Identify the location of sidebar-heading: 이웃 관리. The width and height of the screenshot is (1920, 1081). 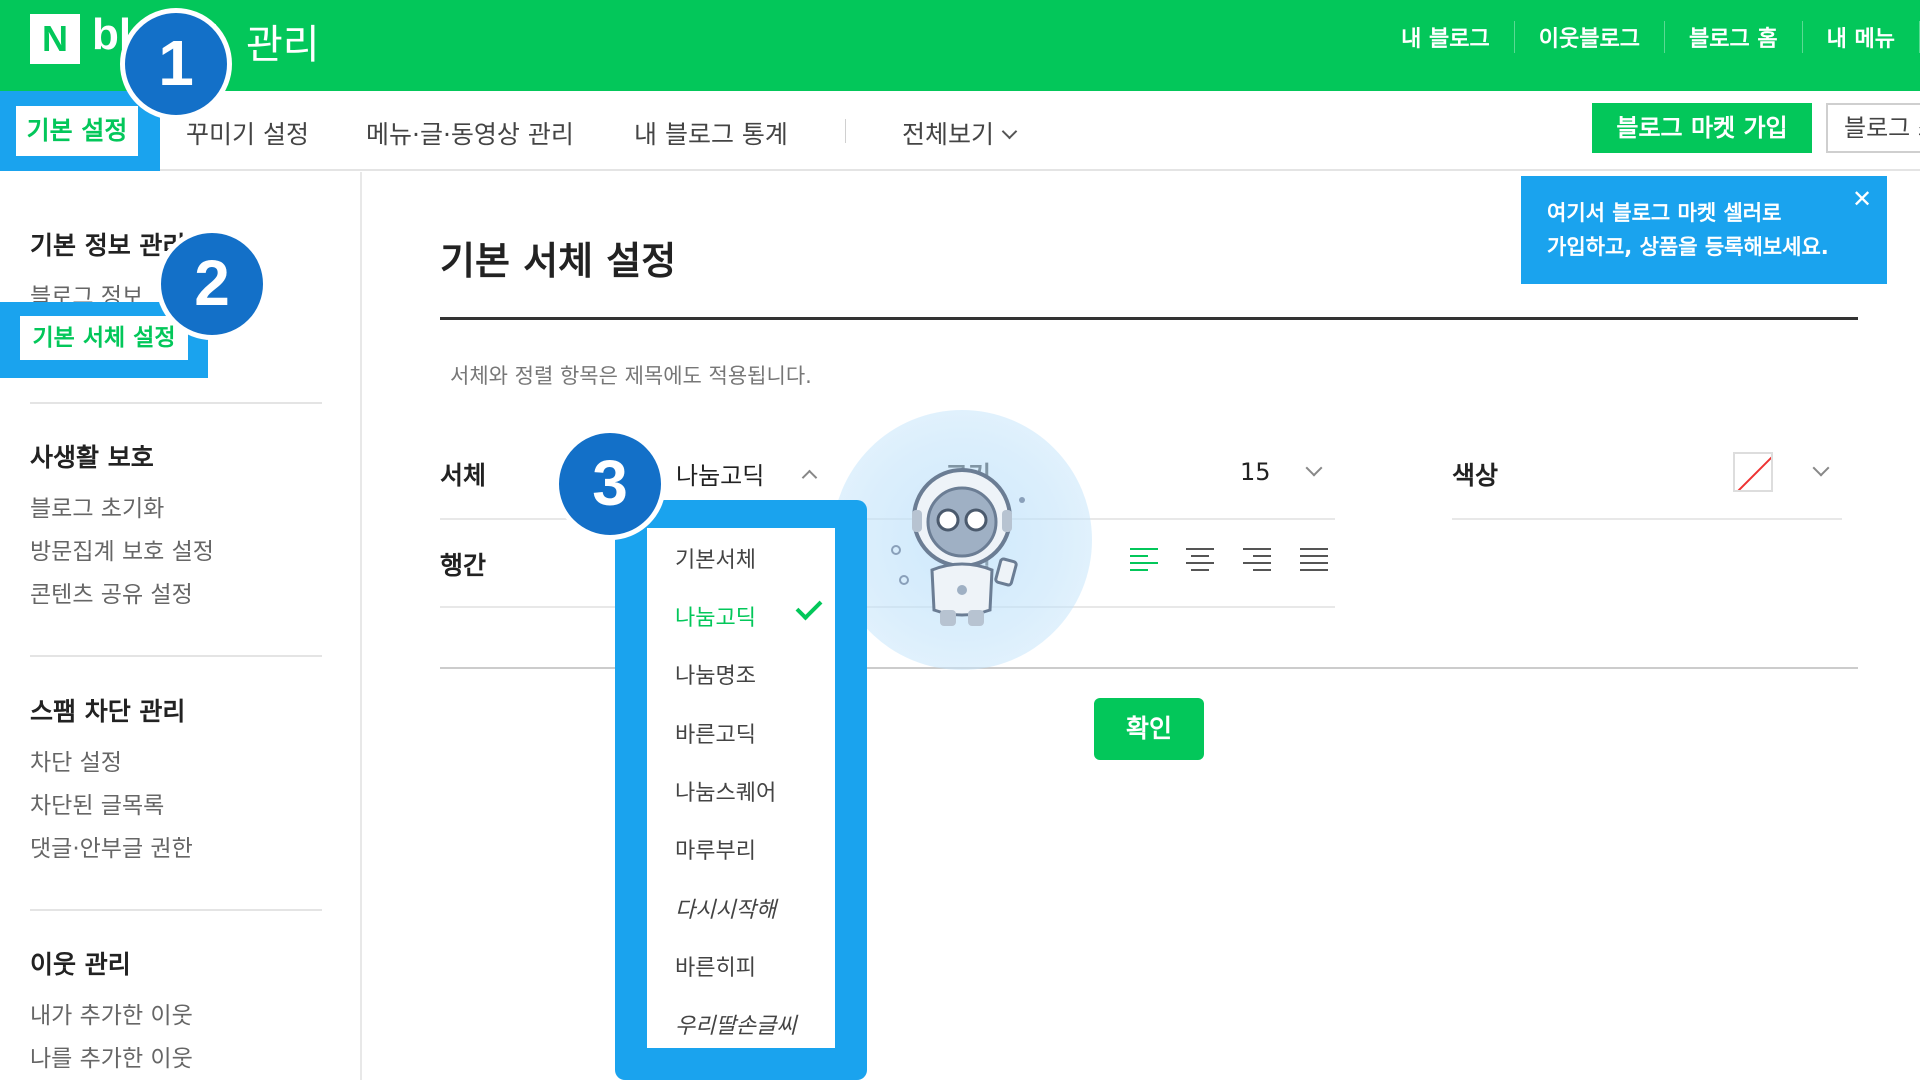
(80, 964).